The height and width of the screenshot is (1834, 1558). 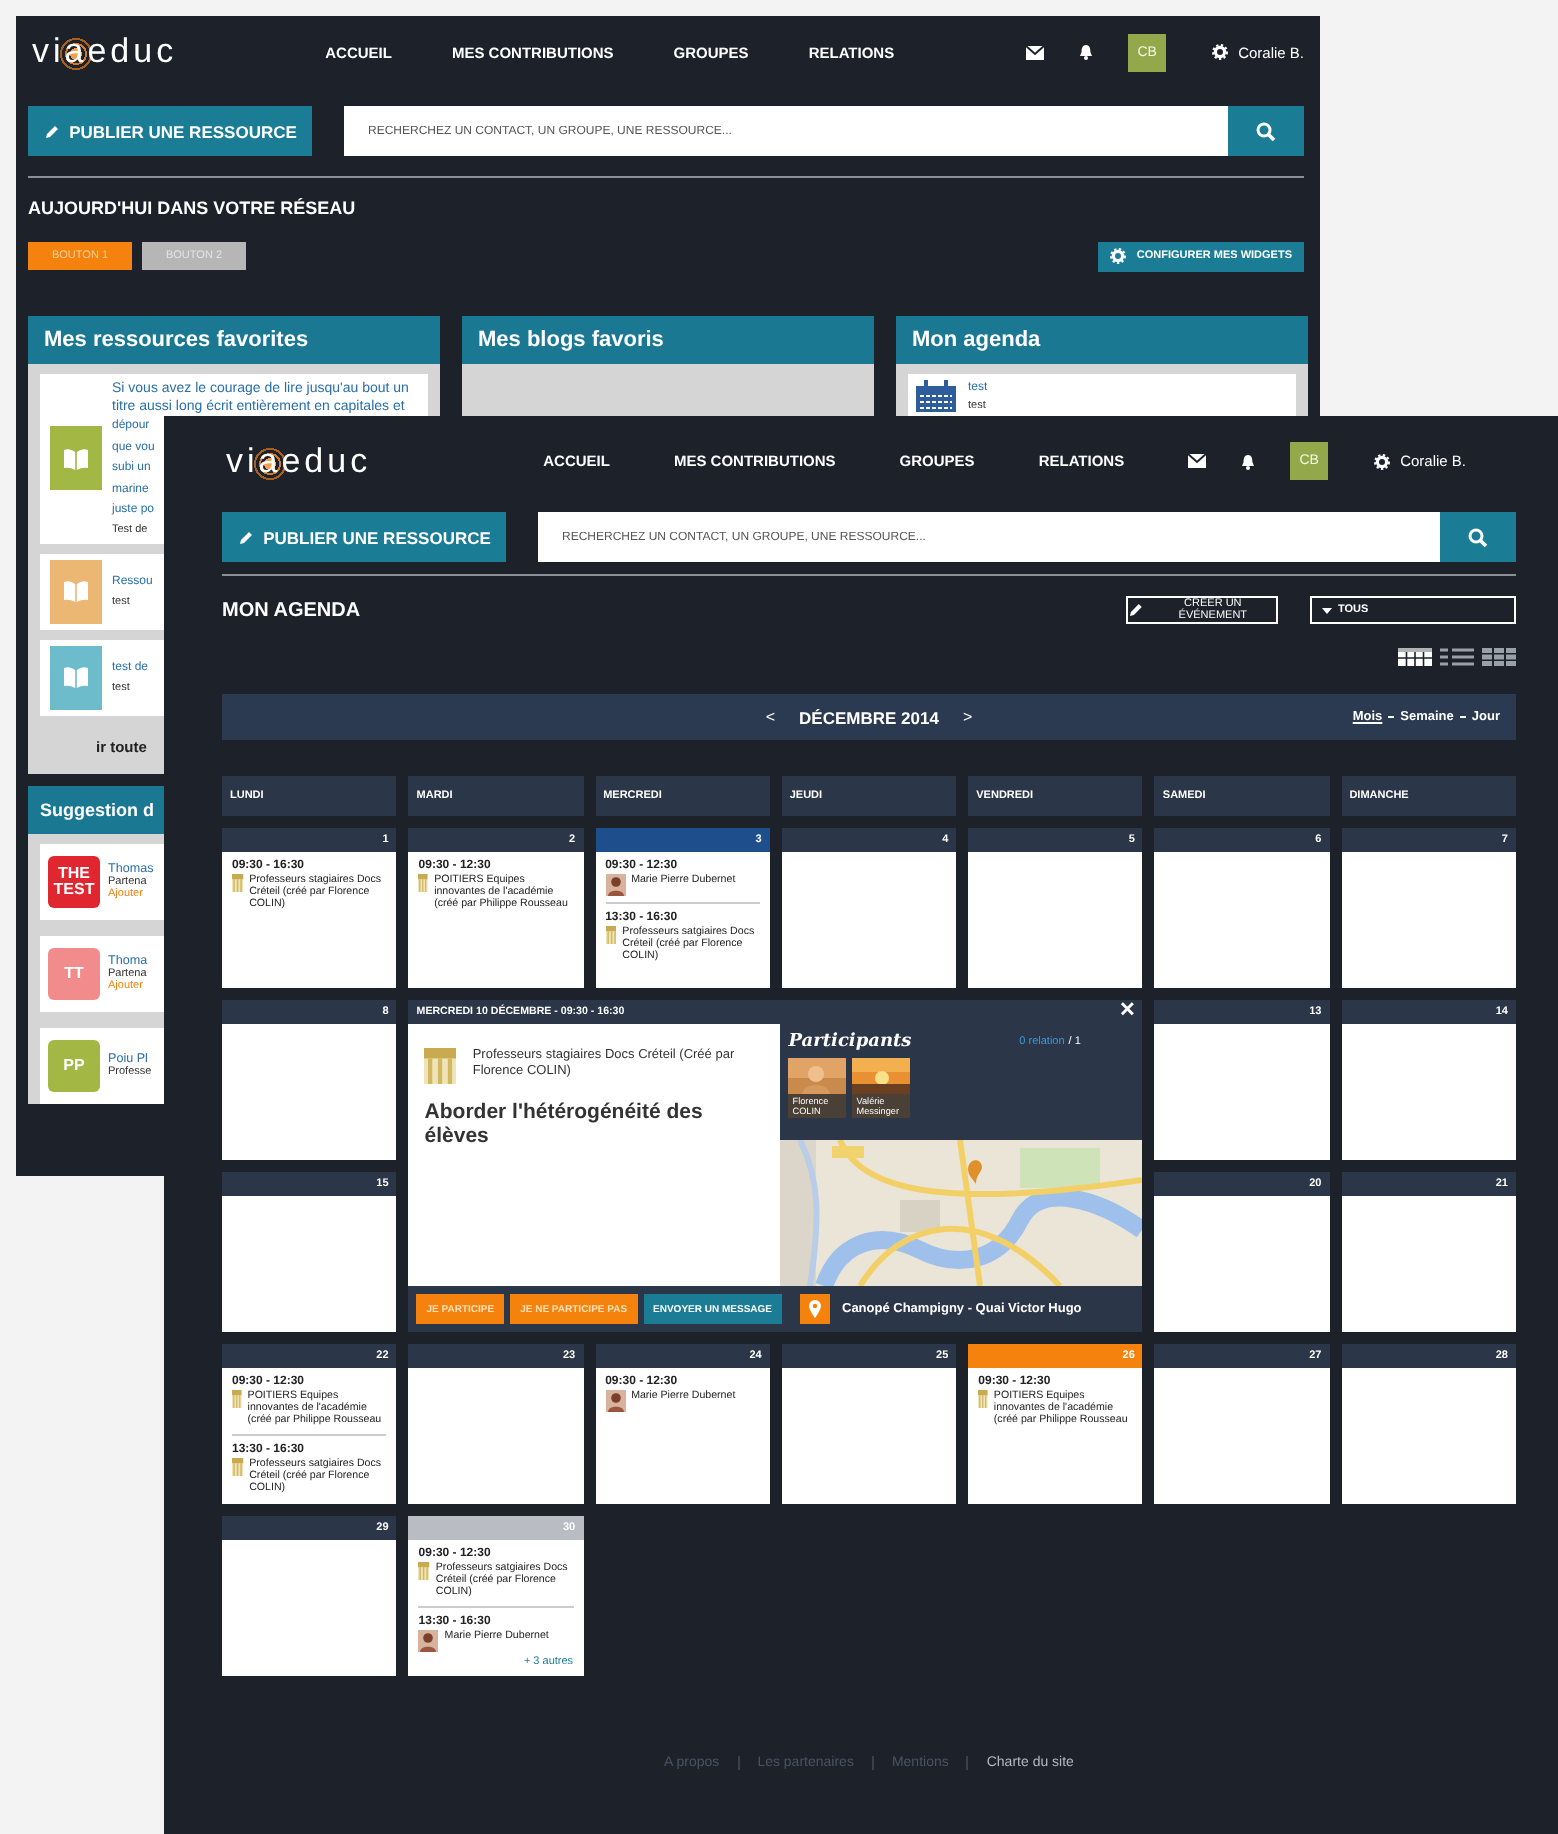 What do you see at coordinates (869, 717) in the screenshot?
I see `month-title: DÉCEMBRE 2014` at bounding box center [869, 717].